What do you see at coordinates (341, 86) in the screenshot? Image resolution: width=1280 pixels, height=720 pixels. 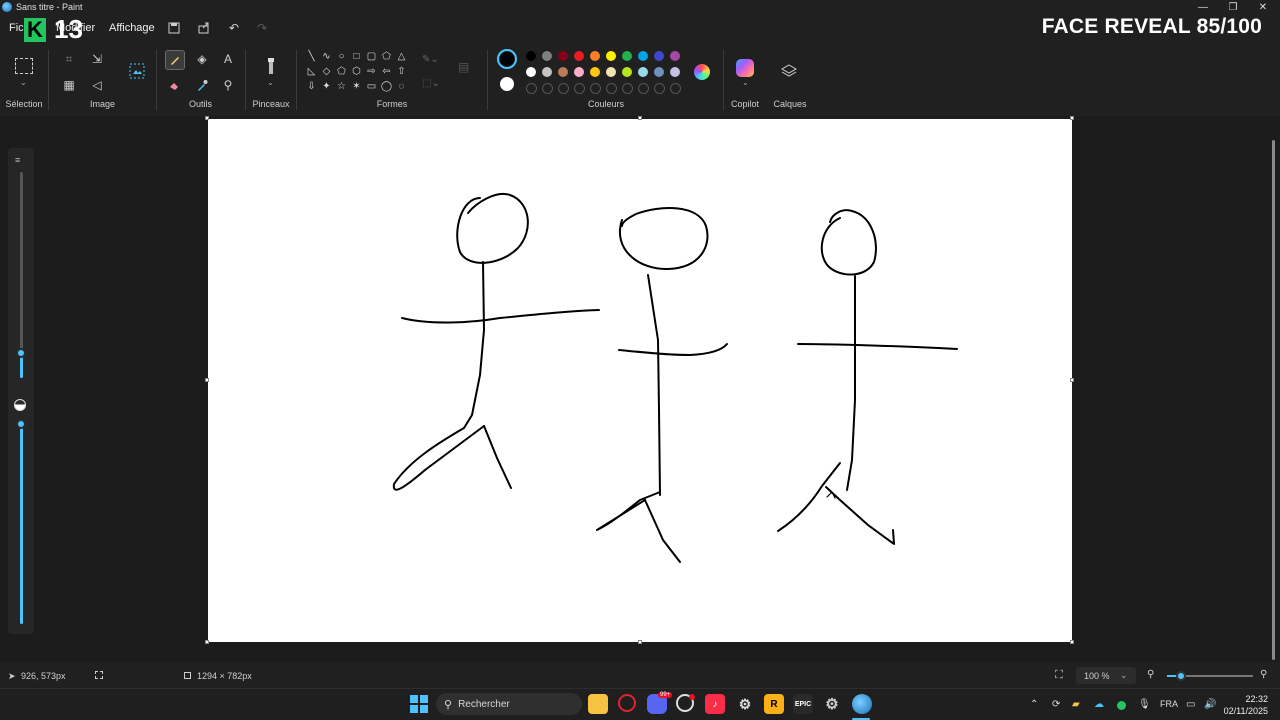 I see `shape-tool: ☆` at bounding box center [341, 86].